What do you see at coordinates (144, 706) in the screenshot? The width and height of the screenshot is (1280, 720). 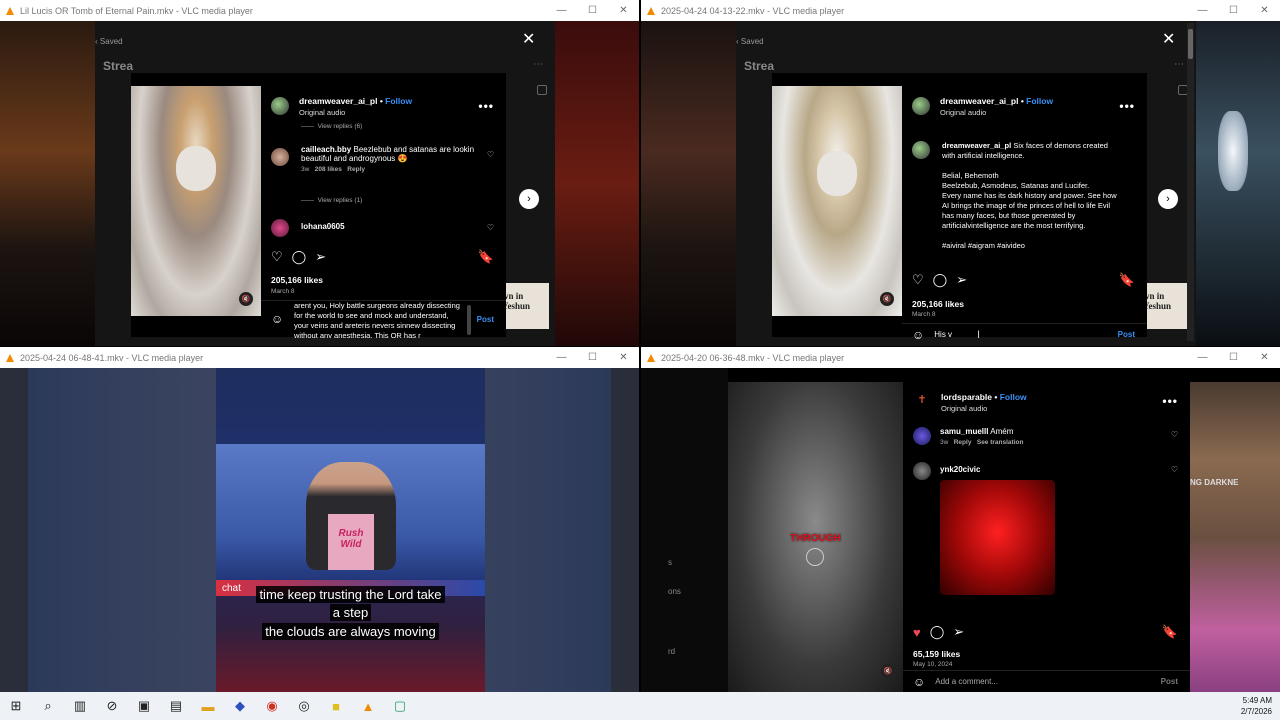 I see `app-icon: ▣` at bounding box center [144, 706].